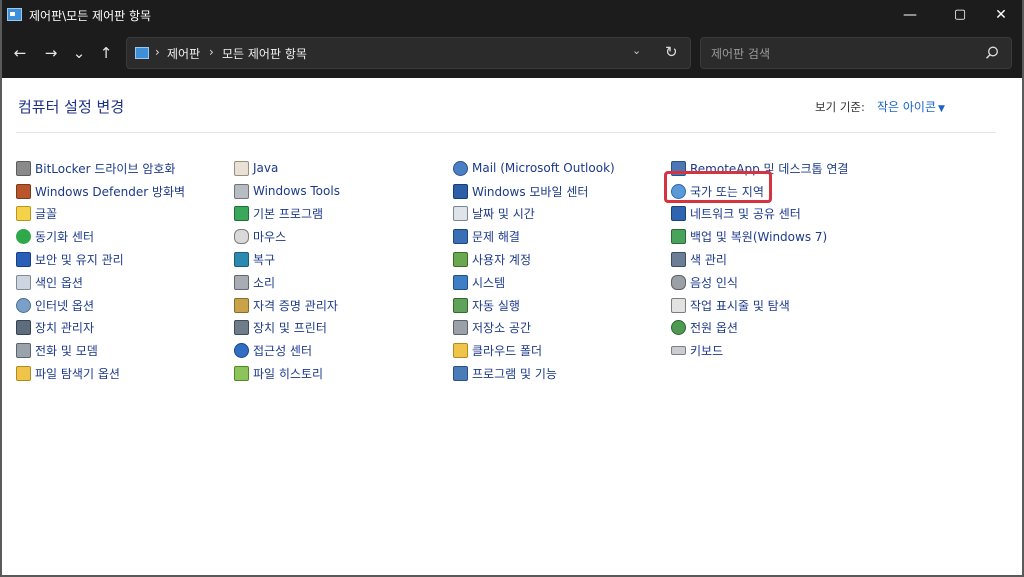  Describe the element at coordinates (1001, 15) in the screenshot. I see `close-button: ✕` at that location.